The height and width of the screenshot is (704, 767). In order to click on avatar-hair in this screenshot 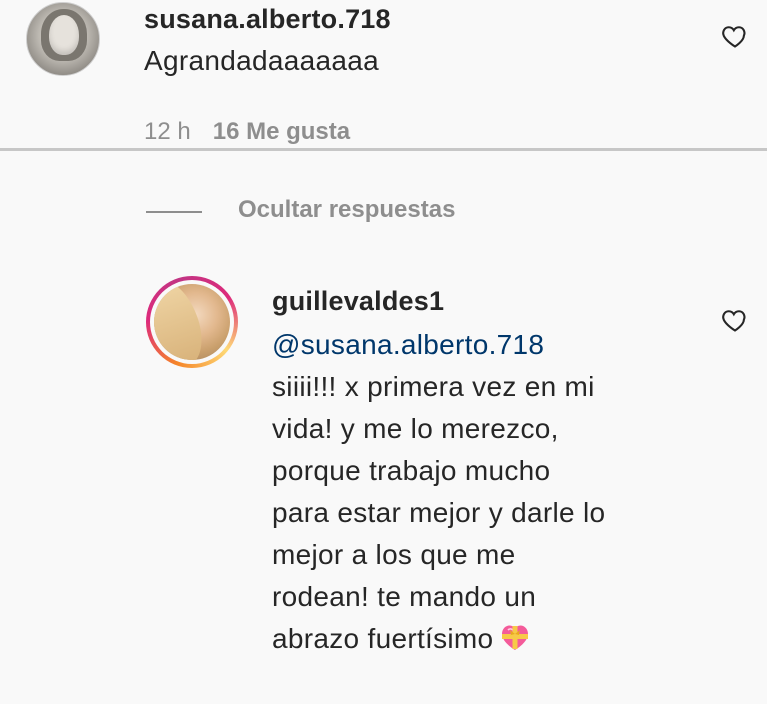, I will do `click(182, 322)`.